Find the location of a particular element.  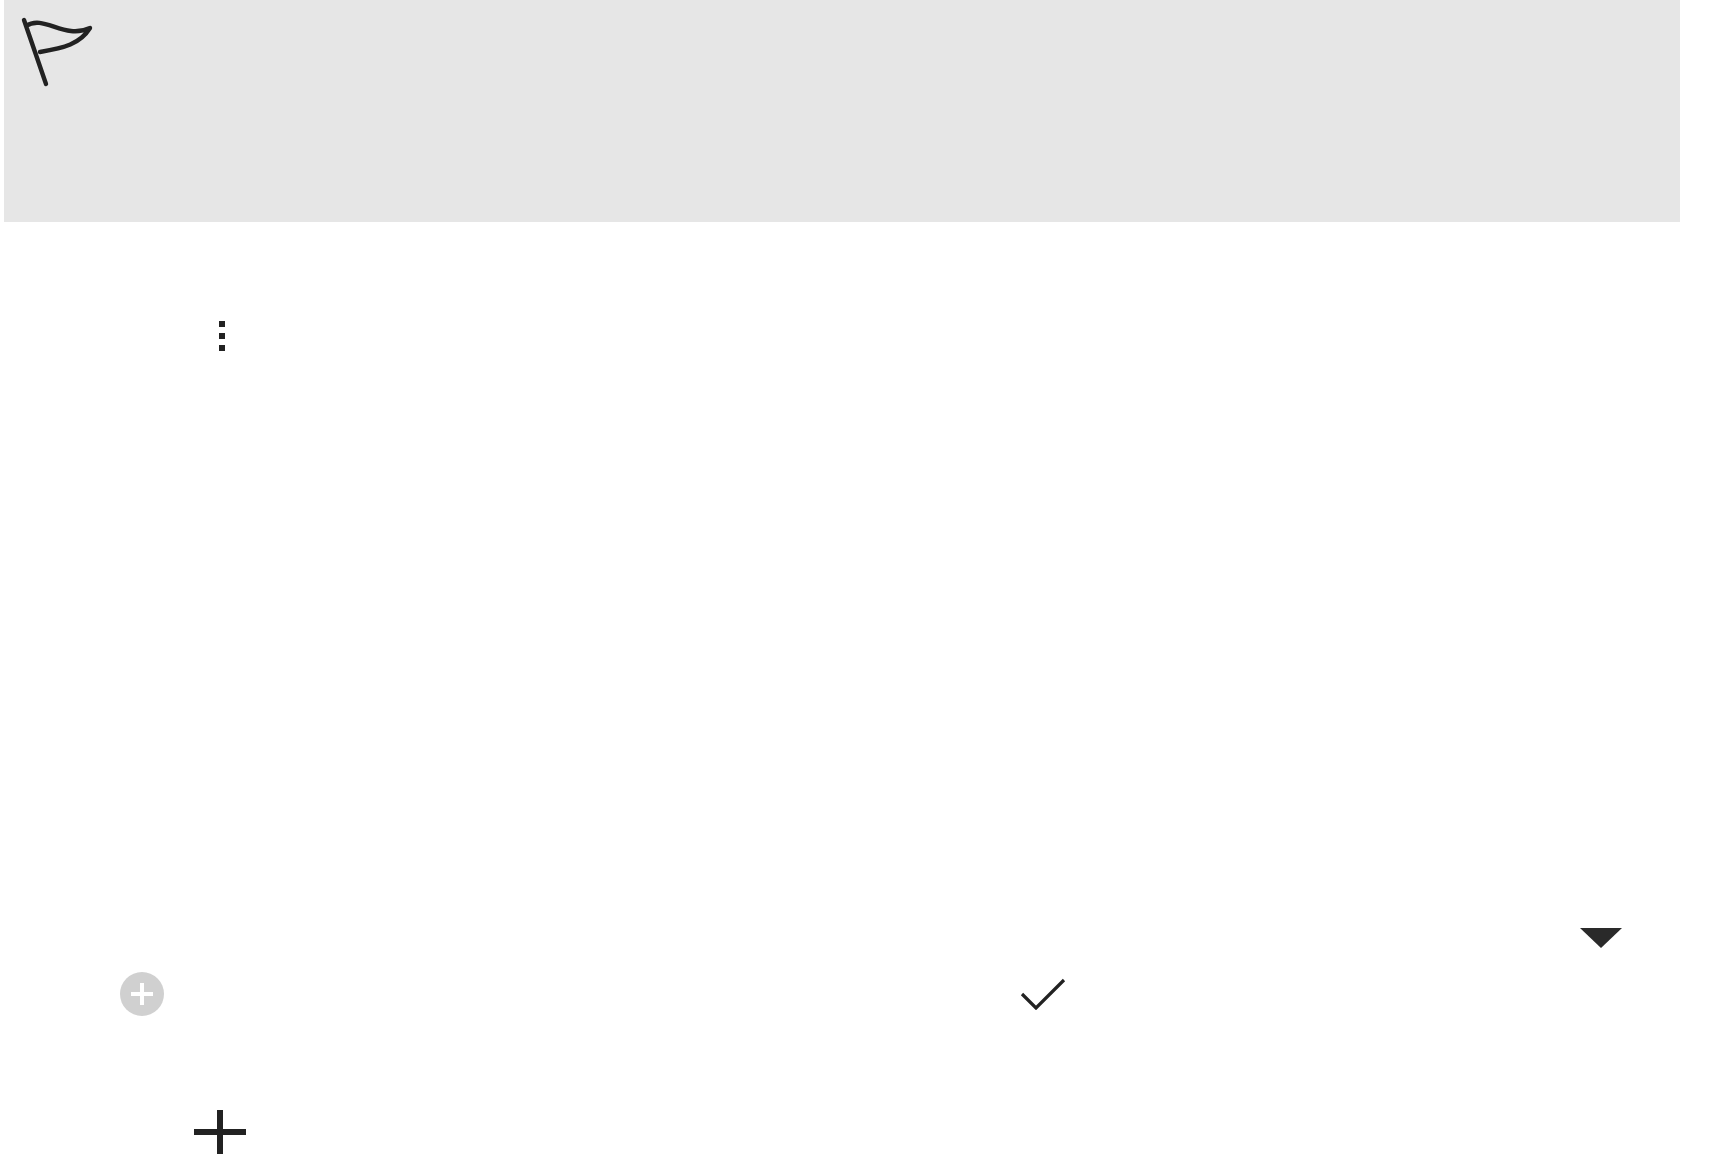

more-menu-icon is located at coordinates (222, 336).